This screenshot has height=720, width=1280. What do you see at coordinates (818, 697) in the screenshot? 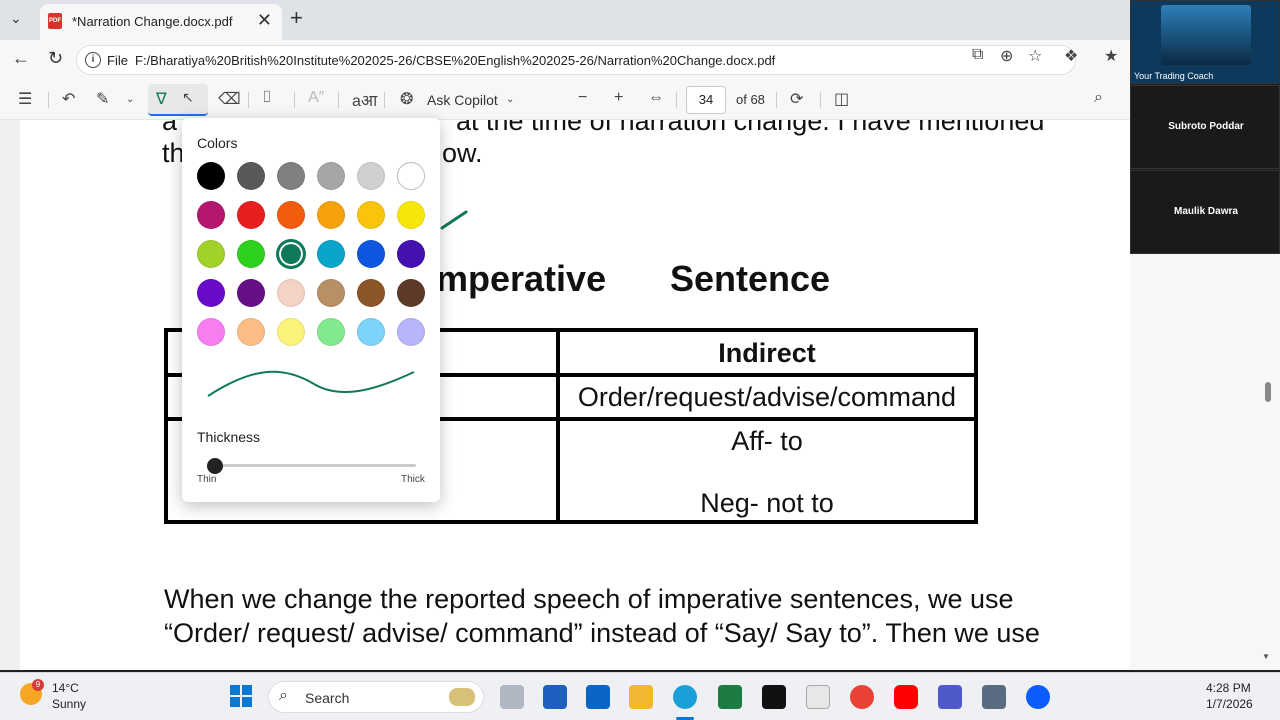
I see `store-icon` at bounding box center [818, 697].